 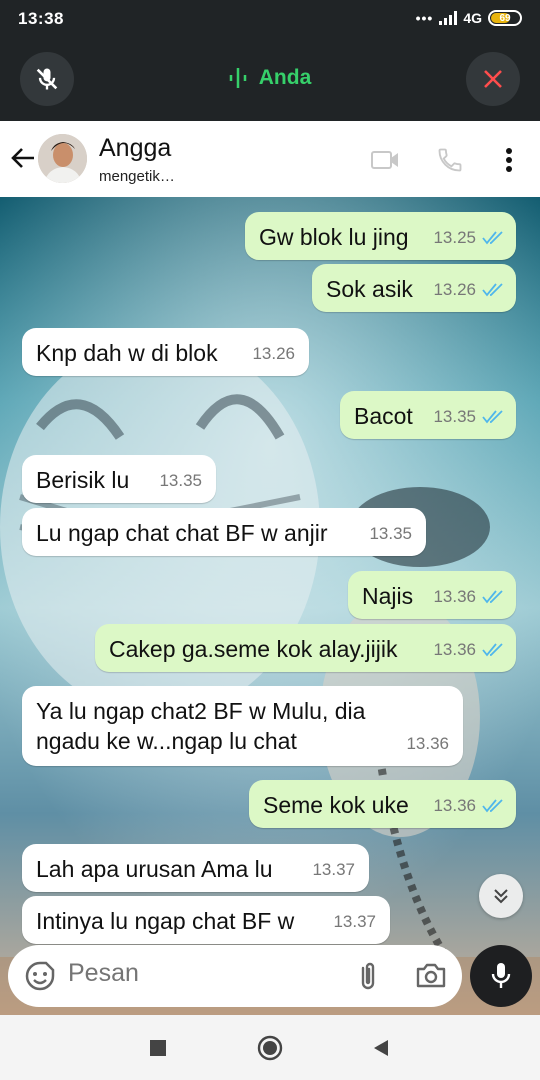 I want to click on incoming-message: Lu ngap chat chat BF w anjir 13.35, so click(x=224, y=532).